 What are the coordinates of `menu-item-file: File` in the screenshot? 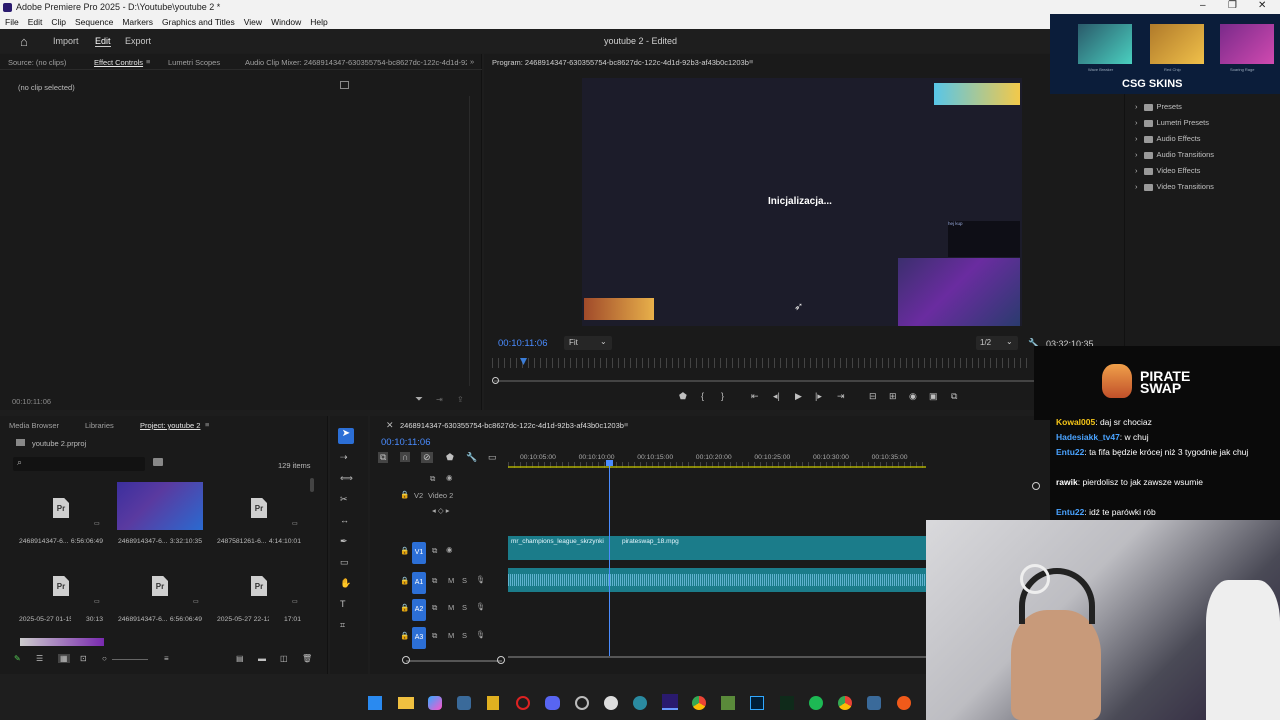 It's located at (12, 22).